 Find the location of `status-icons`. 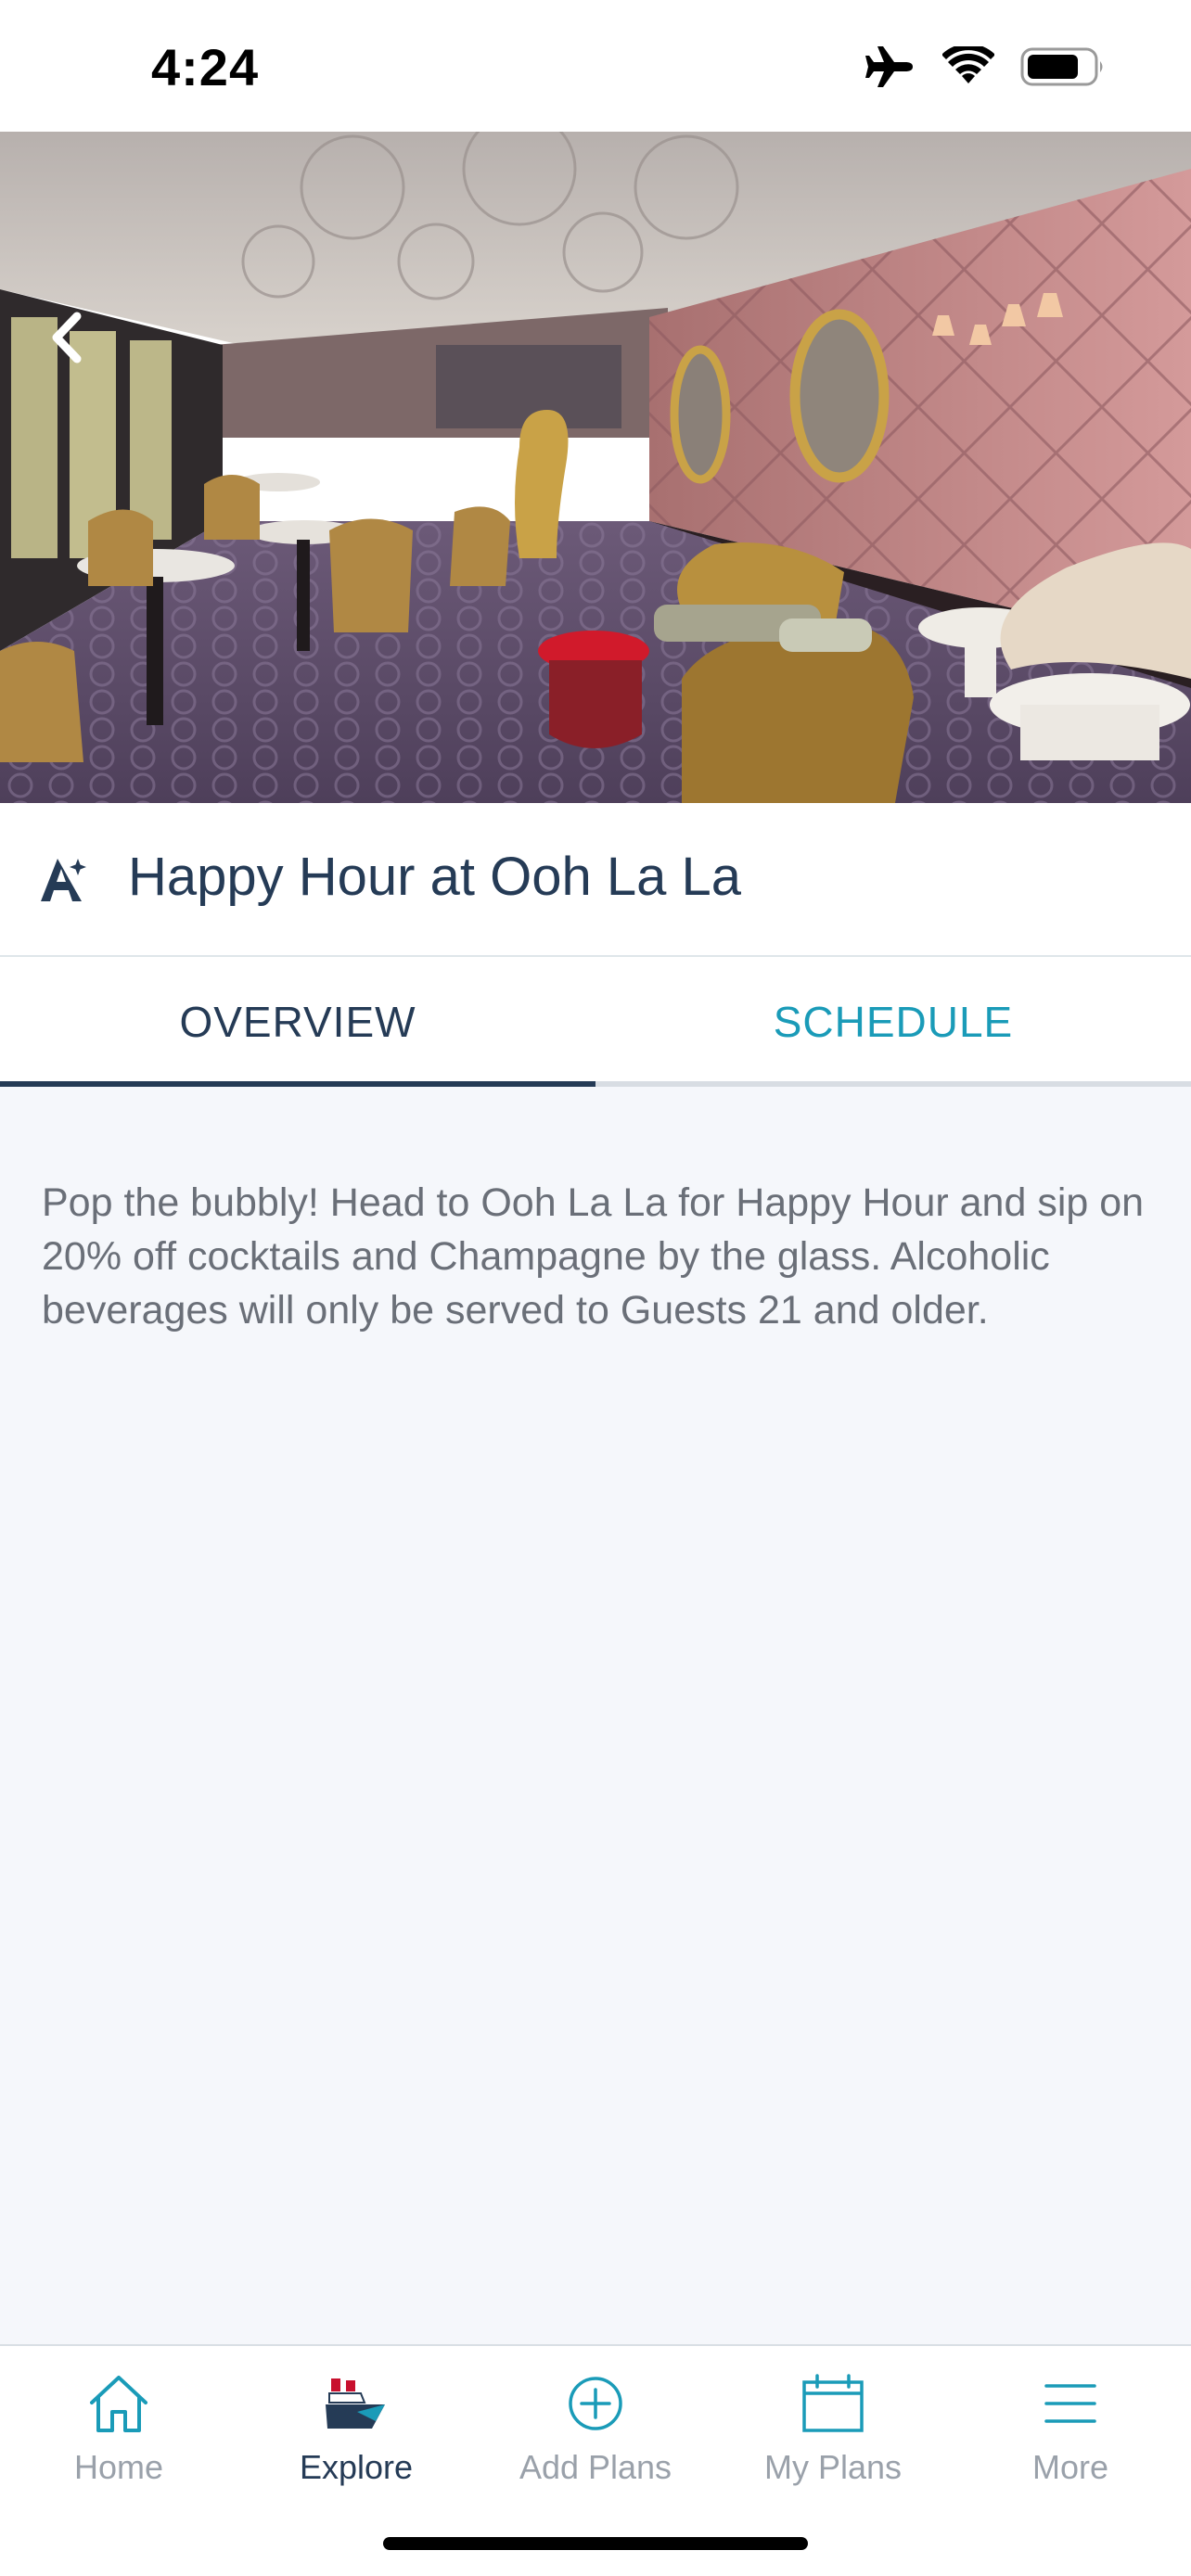

status-icons is located at coordinates (985, 67).